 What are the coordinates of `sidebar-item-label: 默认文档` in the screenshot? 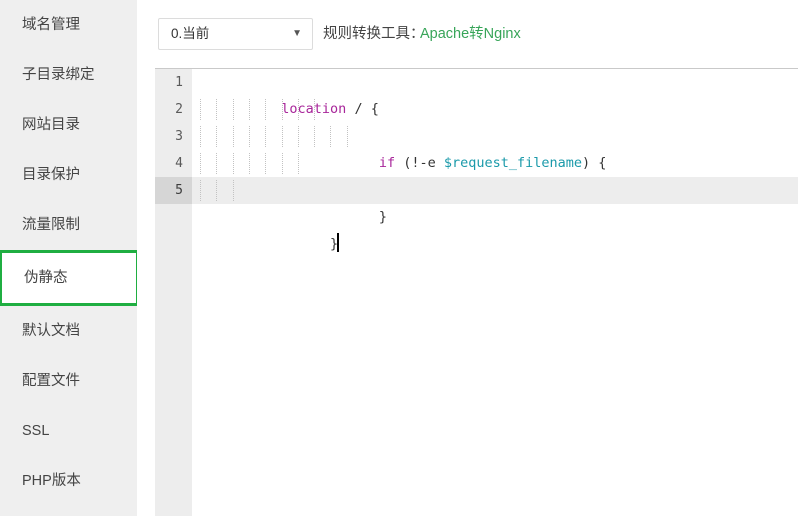 It's located at (51, 331).